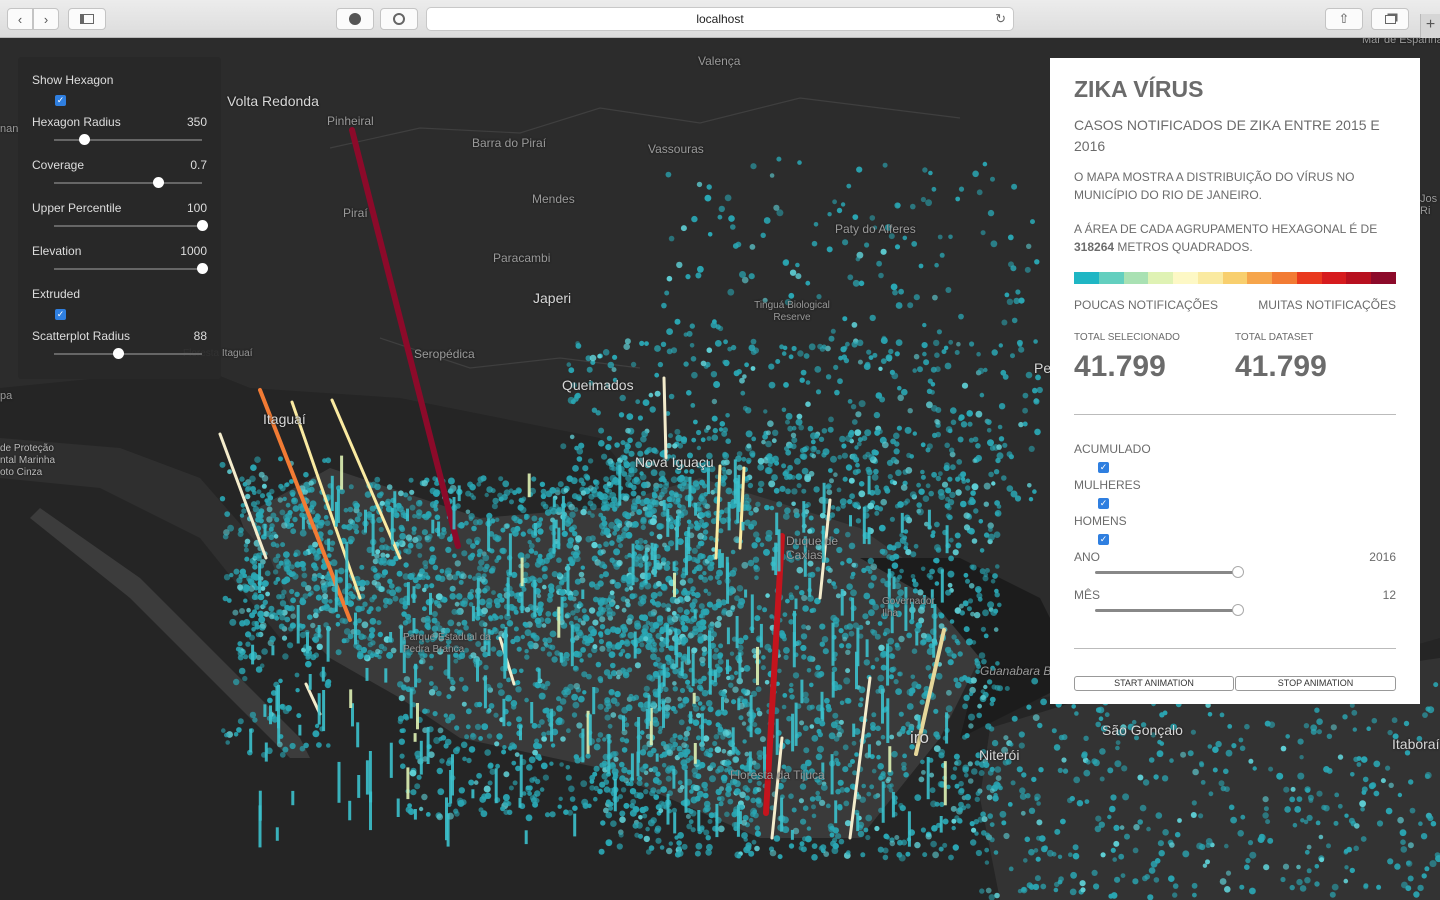 The image size is (1440, 900). What do you see at coordinates (399, 19) in the screenshot?
I see `pinterest-button` at bounding box center [399, 19].